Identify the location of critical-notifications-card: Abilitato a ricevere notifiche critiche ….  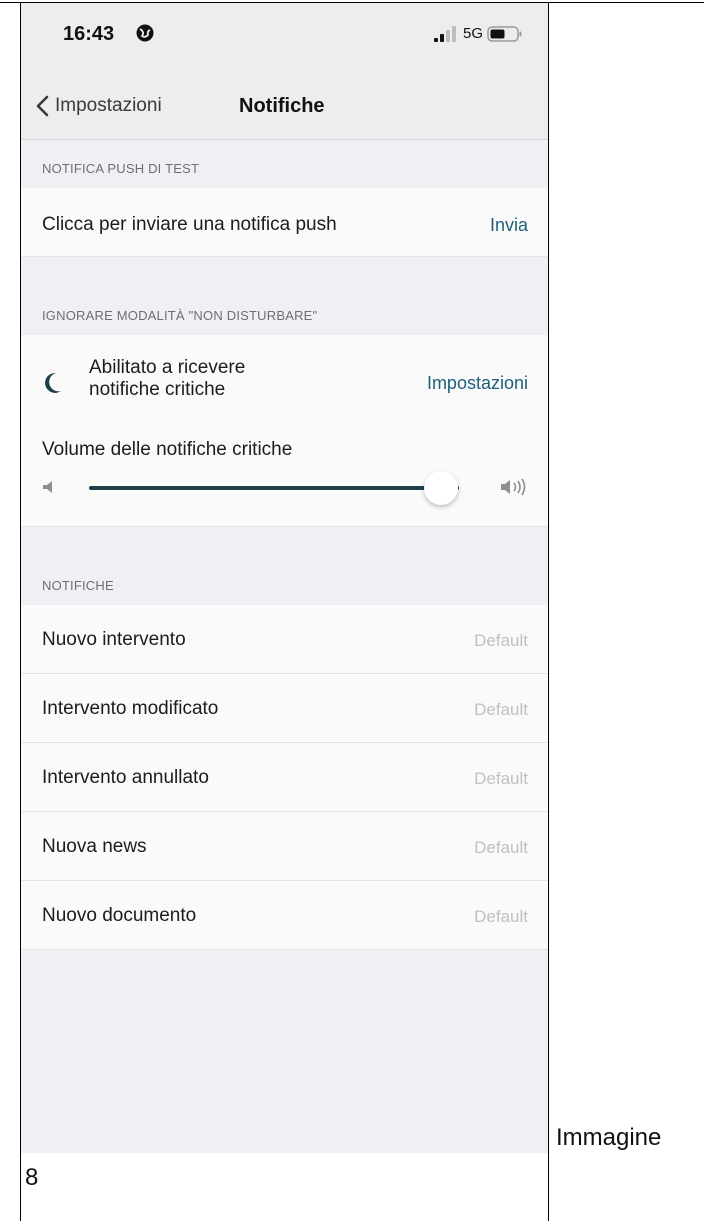
(284, 431).